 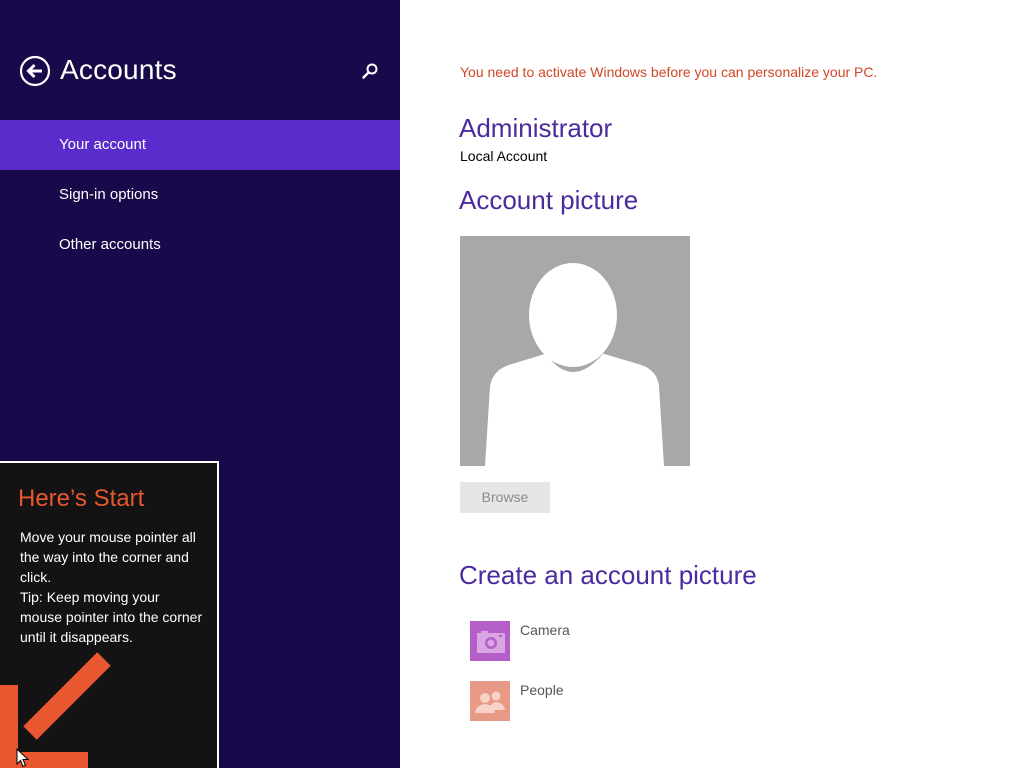 I want to click on account-type: Local Account, so click(x=504, y=156).